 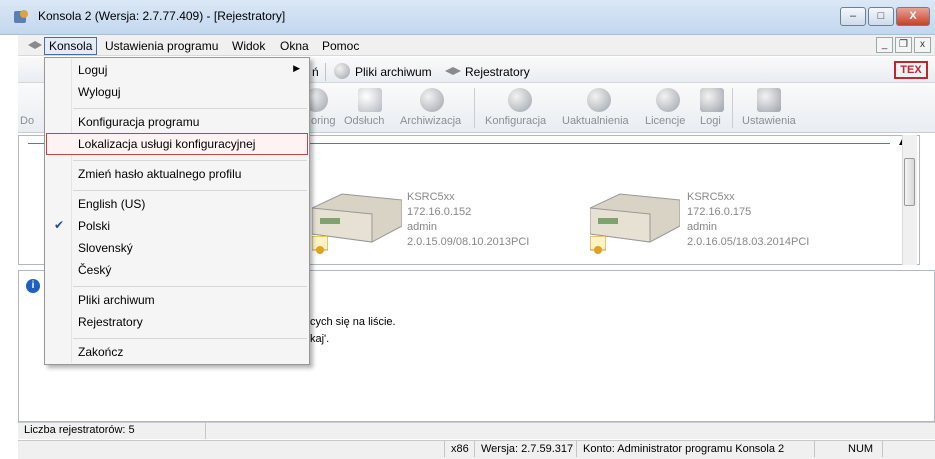 What do you see at coordinates (342, 71) in the screenshot?
I see `archive-icon` at bounding box center [342, 71].